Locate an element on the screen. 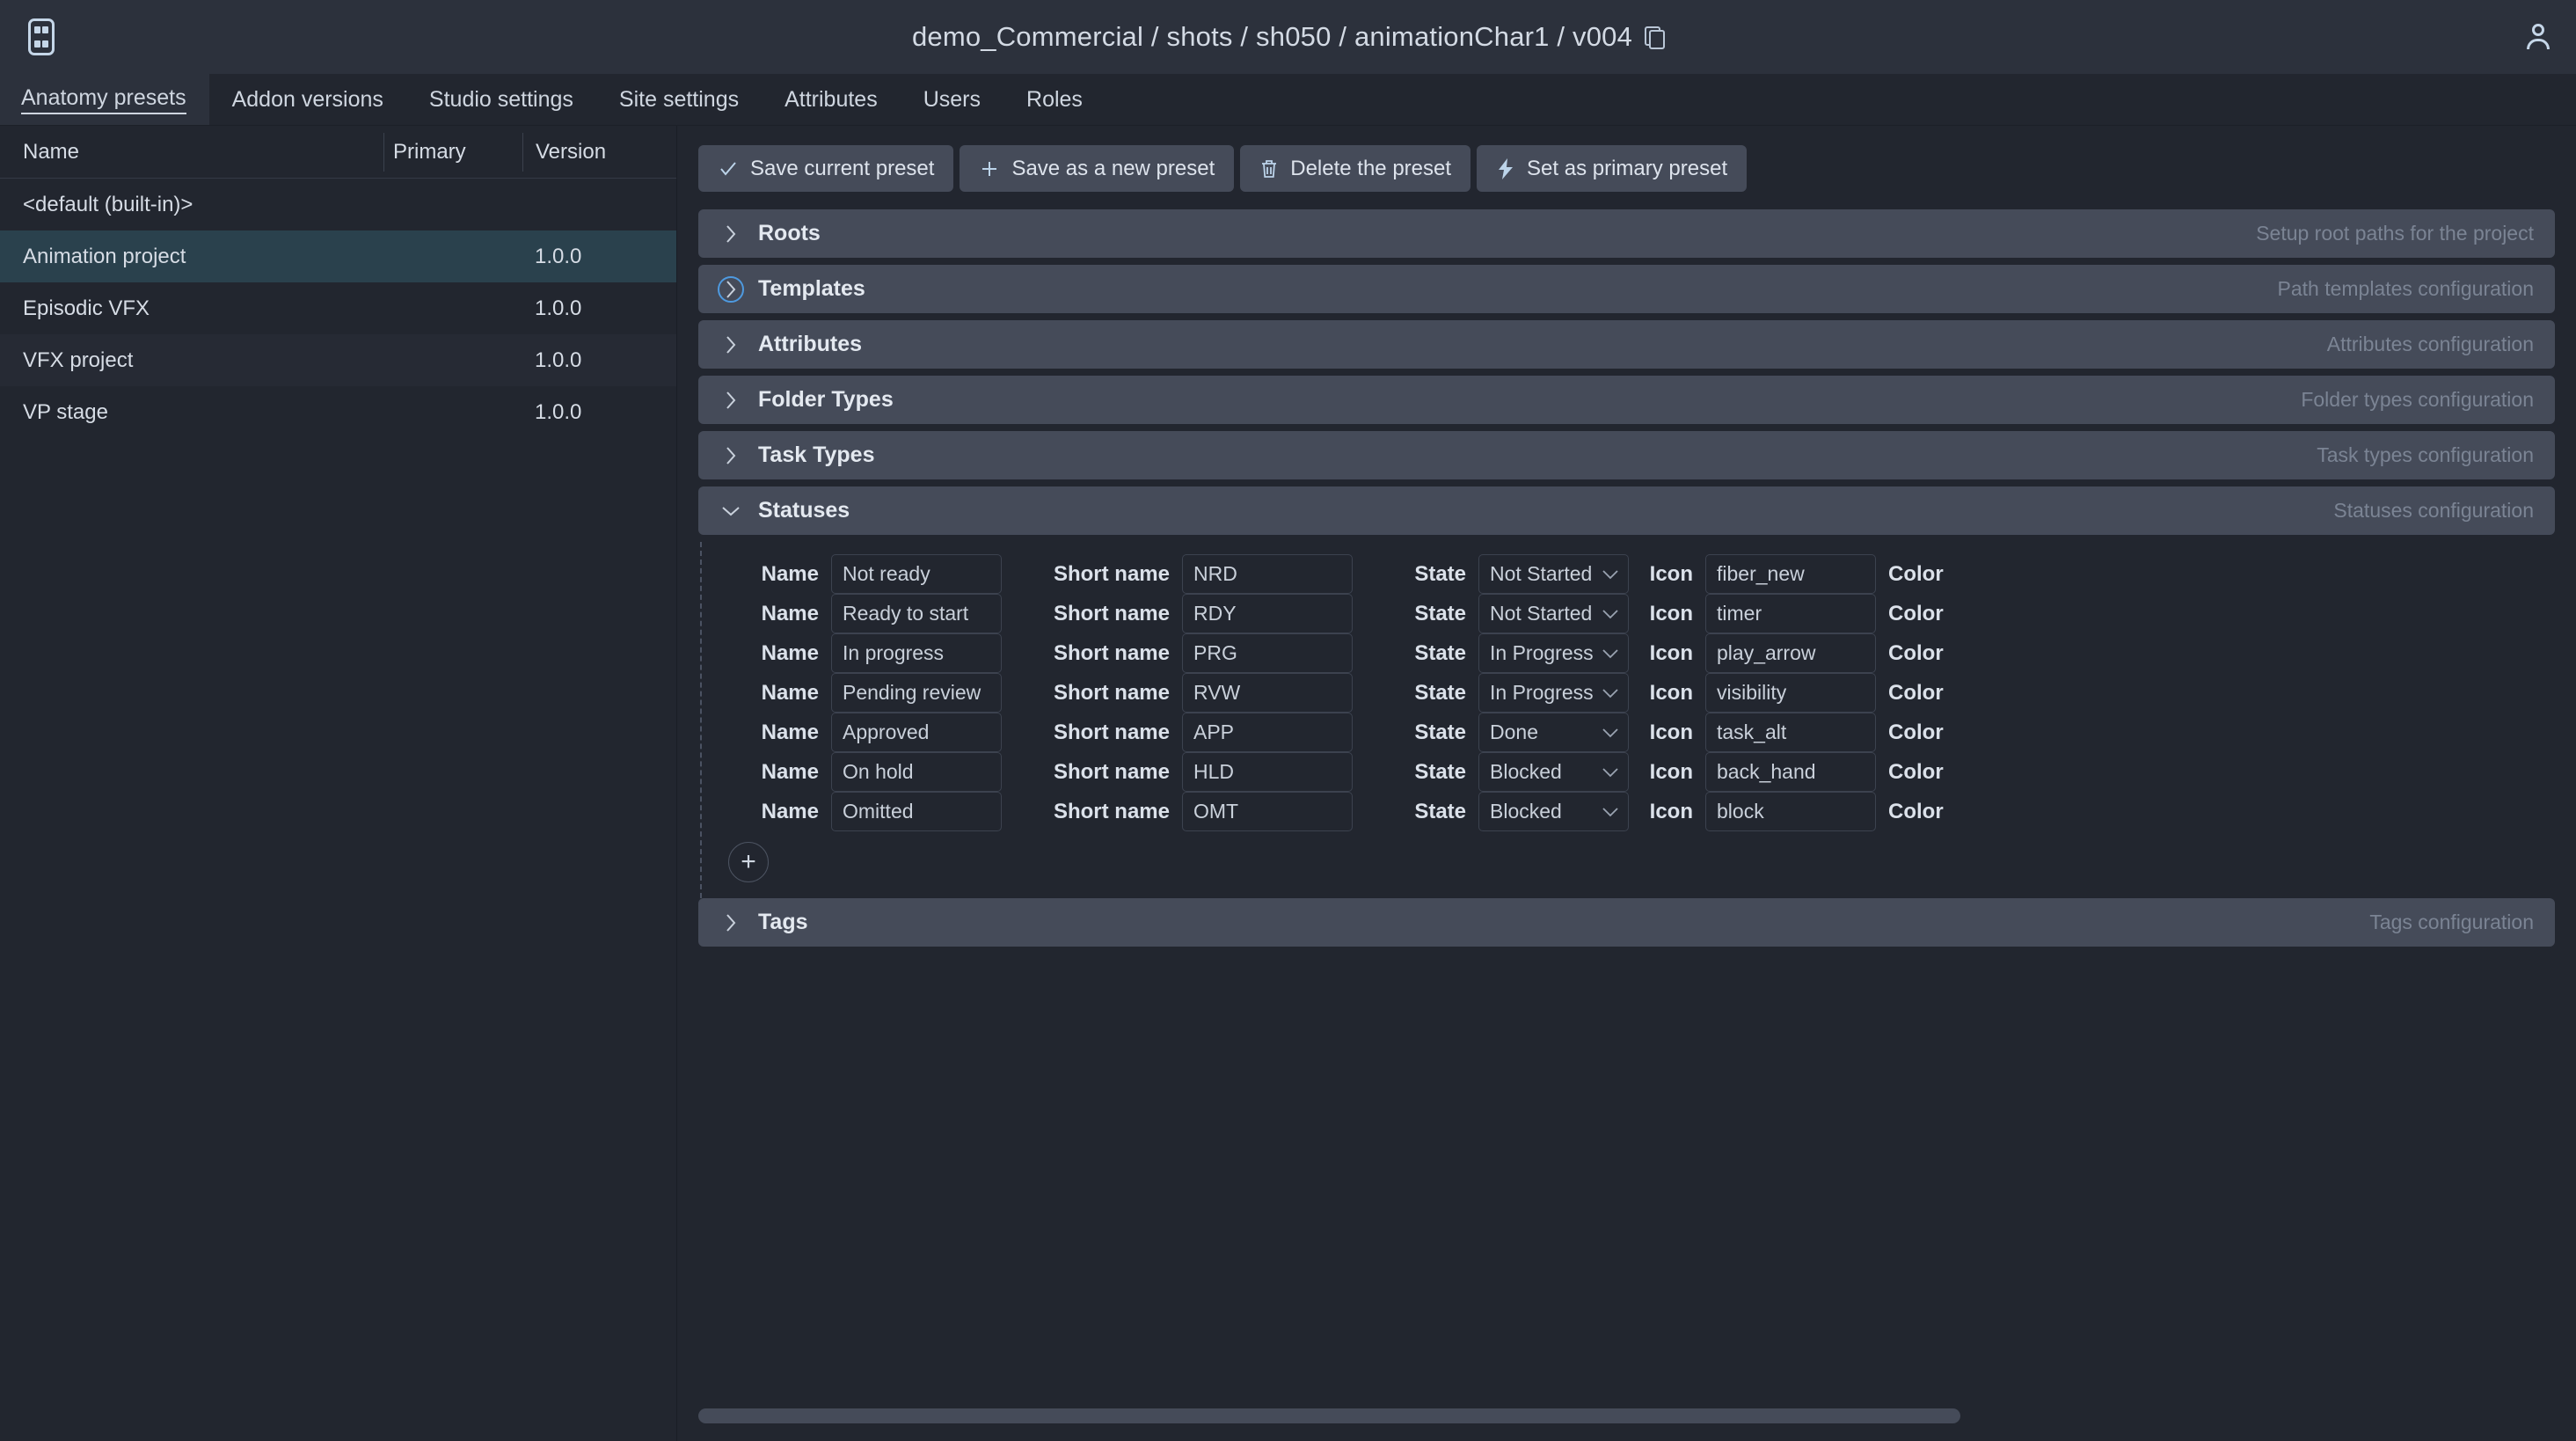 This screenshot has width=2576, height=1441. user-avatar-icon is located at coordinates (2538, 37).